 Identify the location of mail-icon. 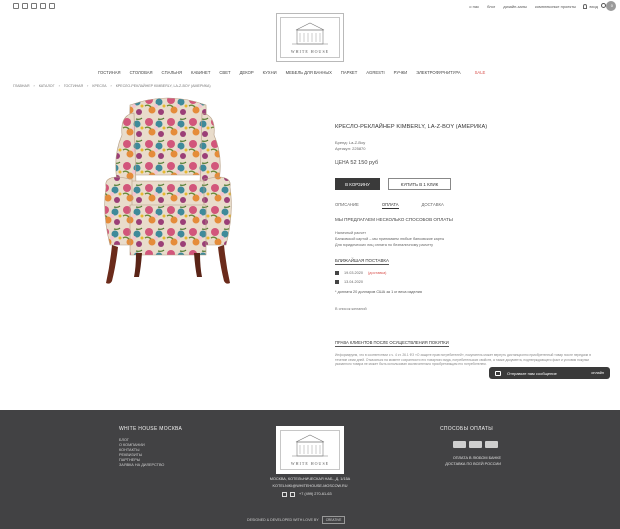
(34, 6).